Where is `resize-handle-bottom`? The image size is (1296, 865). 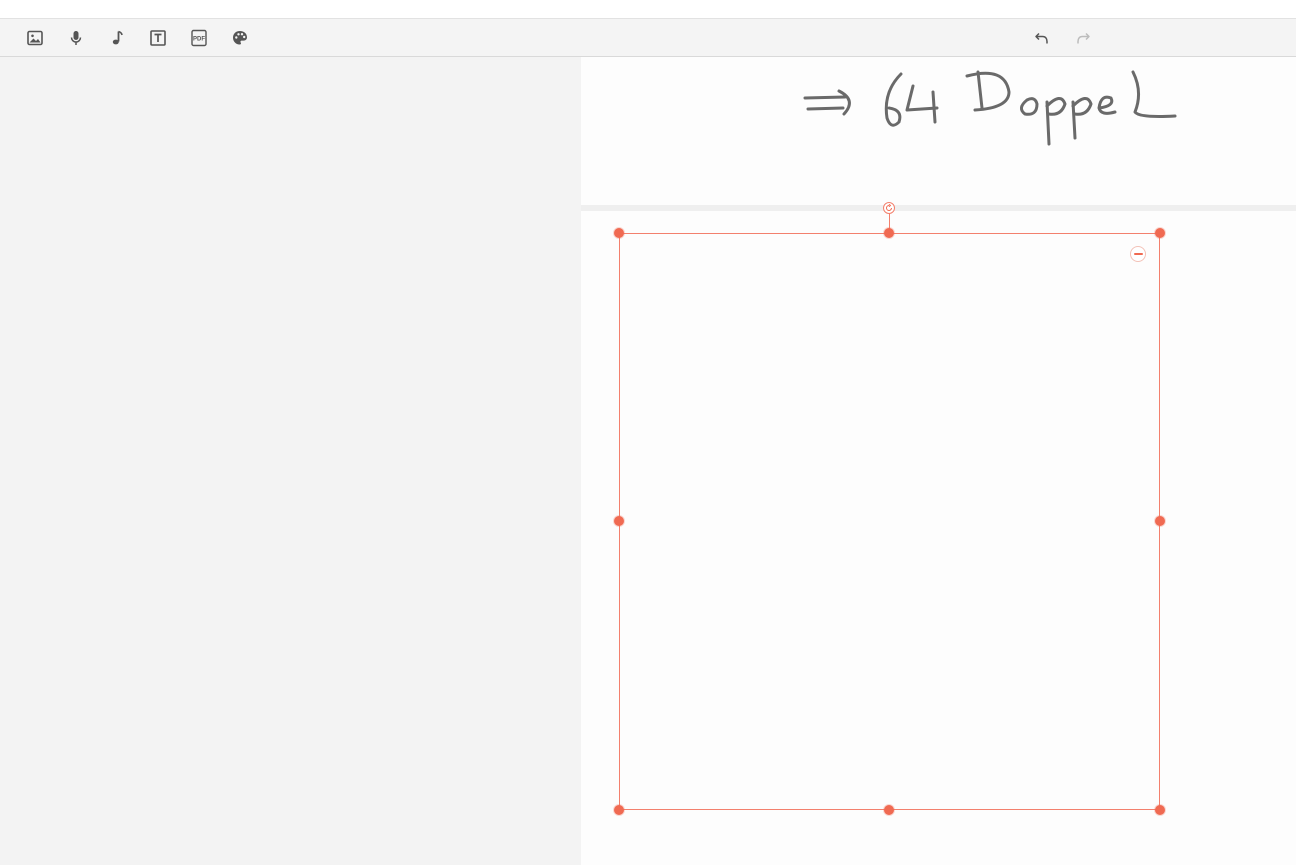
resize-handle-bottom is located at coordinates (889, 810).